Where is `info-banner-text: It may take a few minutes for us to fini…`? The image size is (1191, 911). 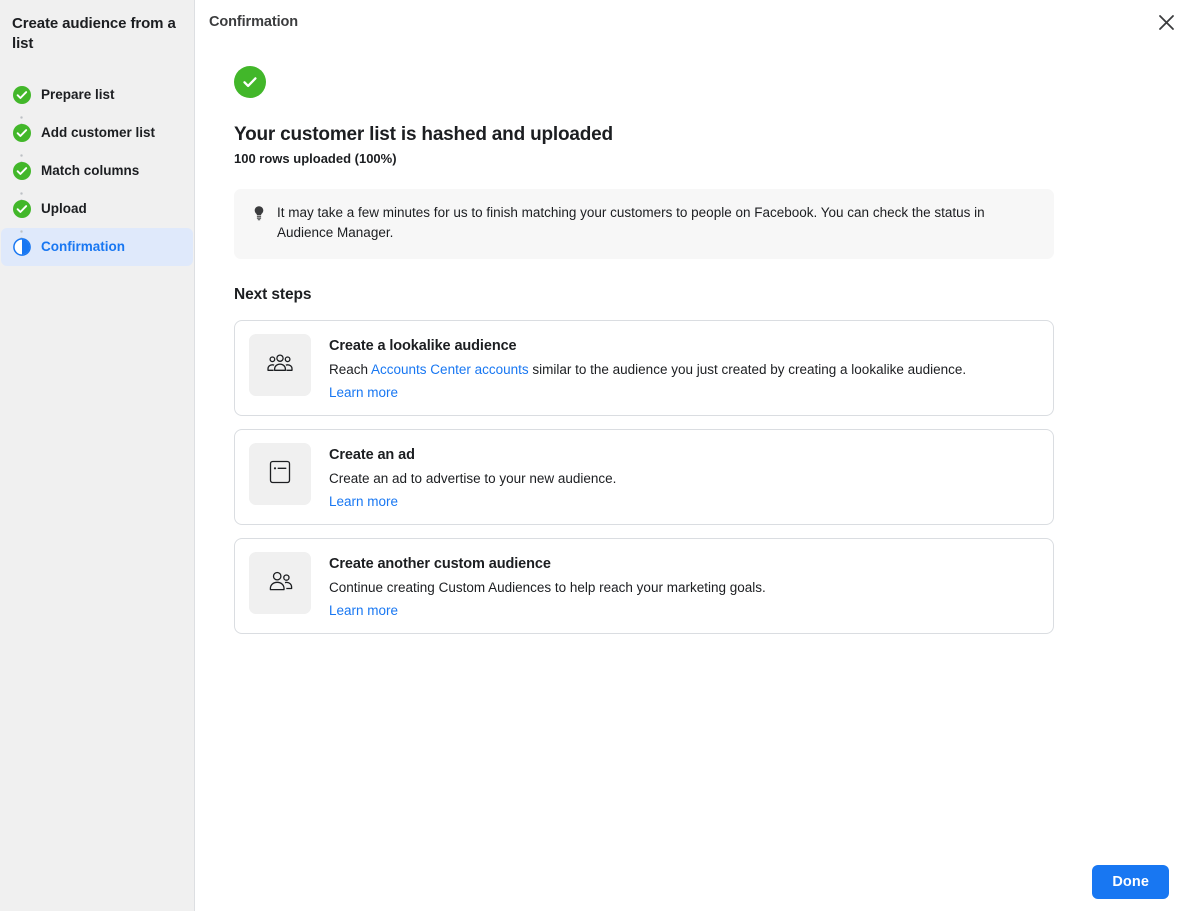
info-banner-text: It may take a few minutes for us to fini… is located at coordinates (631, 222).